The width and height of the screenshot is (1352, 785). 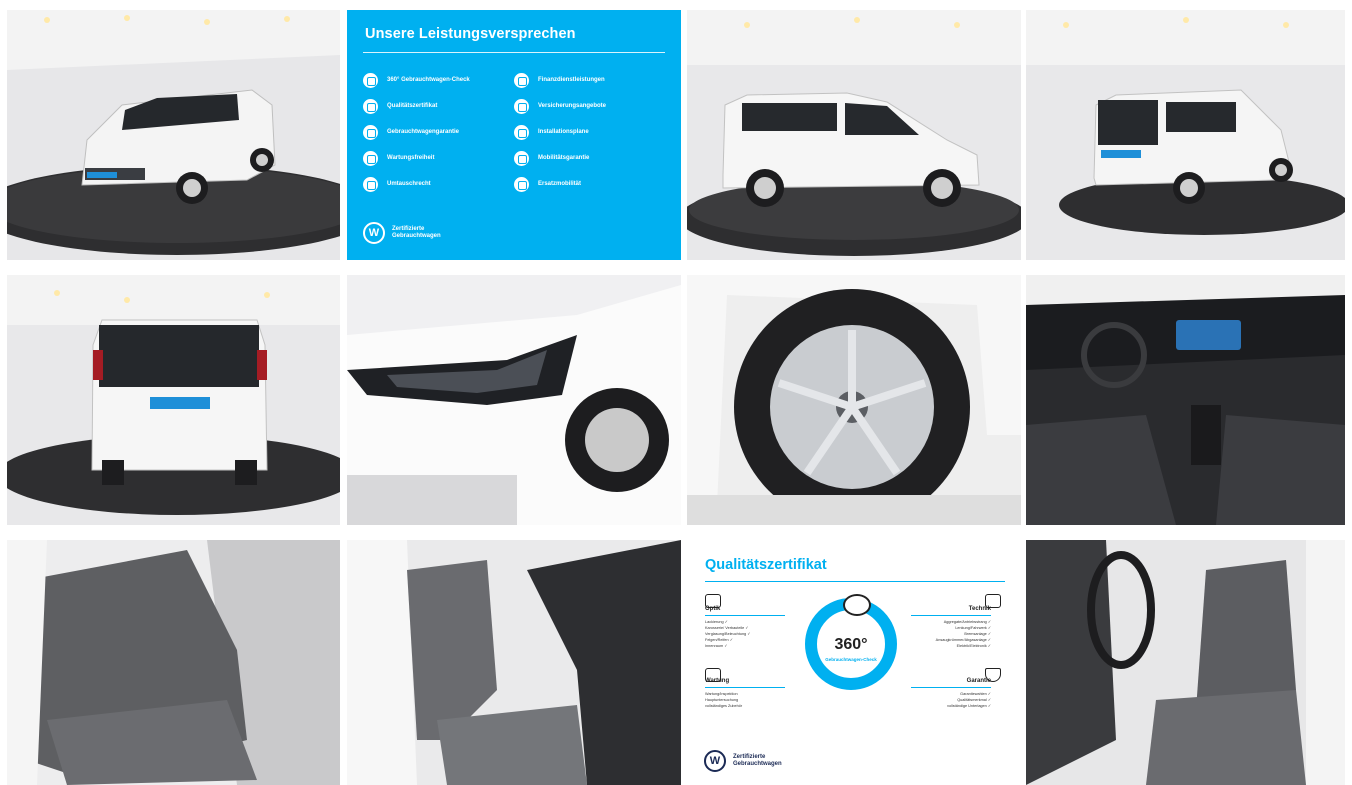 I want to click on promise-item: Installationsplane, so click(x=589, y=132).